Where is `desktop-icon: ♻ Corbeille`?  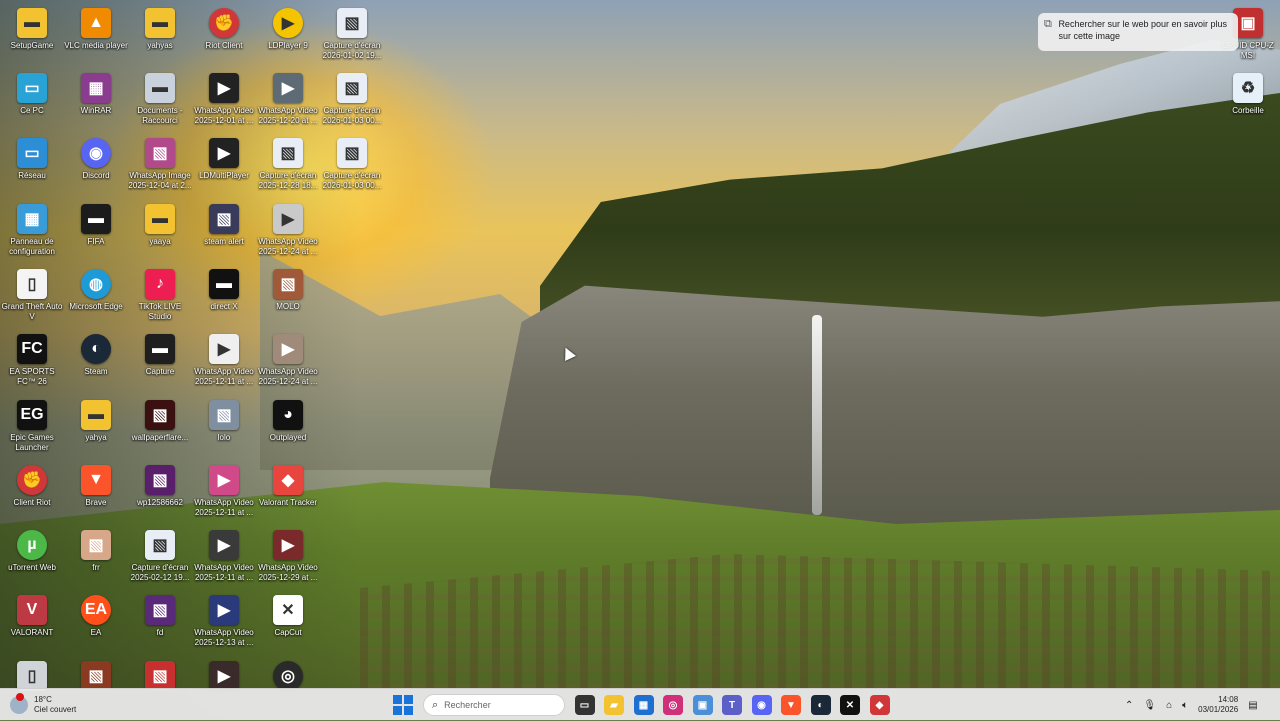 desktop-icon: ♻ Corbeille is located at coordinates (1248, 101).